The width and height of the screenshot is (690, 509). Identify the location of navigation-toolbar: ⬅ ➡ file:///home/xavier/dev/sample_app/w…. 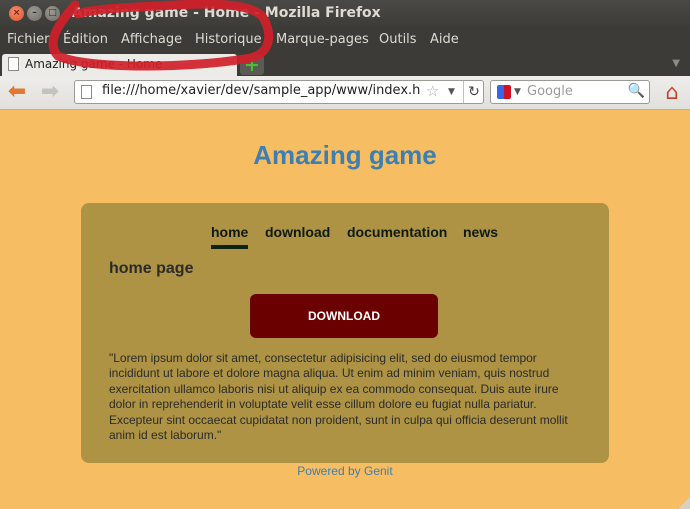
(345, 93).